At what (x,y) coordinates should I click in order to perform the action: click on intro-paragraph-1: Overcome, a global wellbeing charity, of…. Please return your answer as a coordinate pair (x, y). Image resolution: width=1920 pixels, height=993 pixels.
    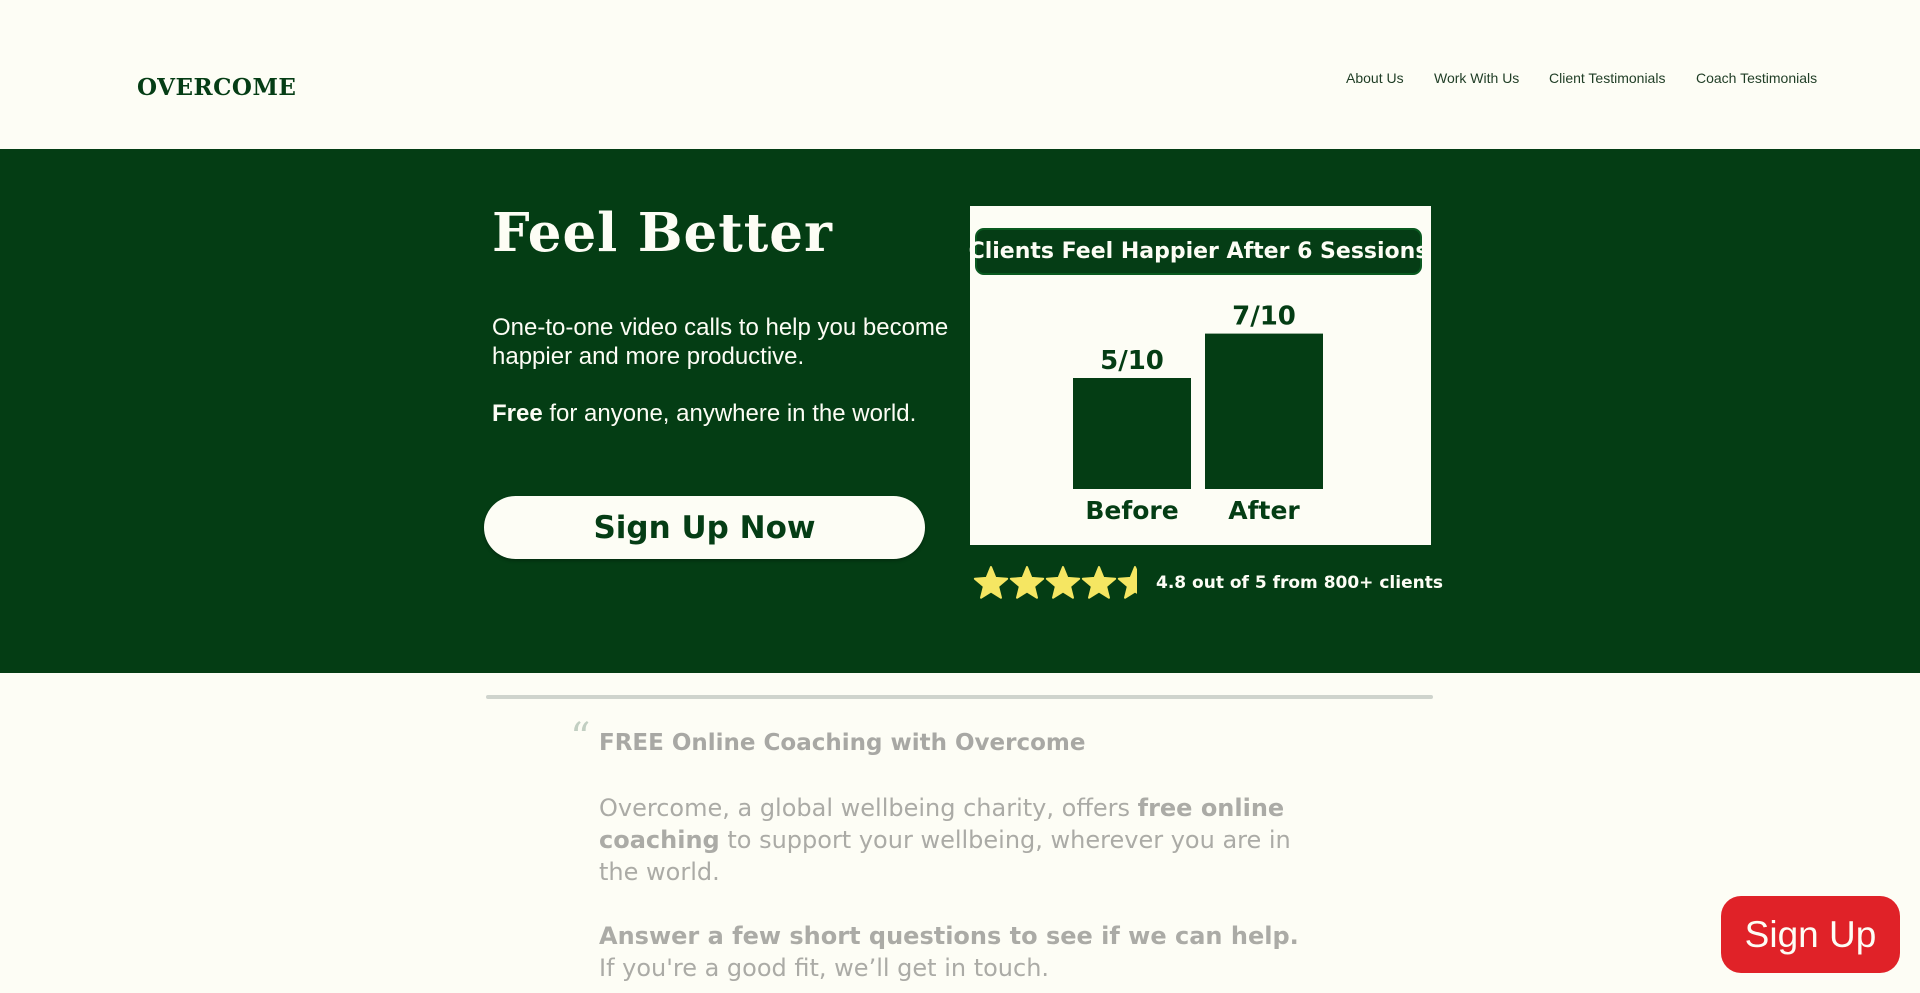
    Looking at the image, I should click on (949, 840).